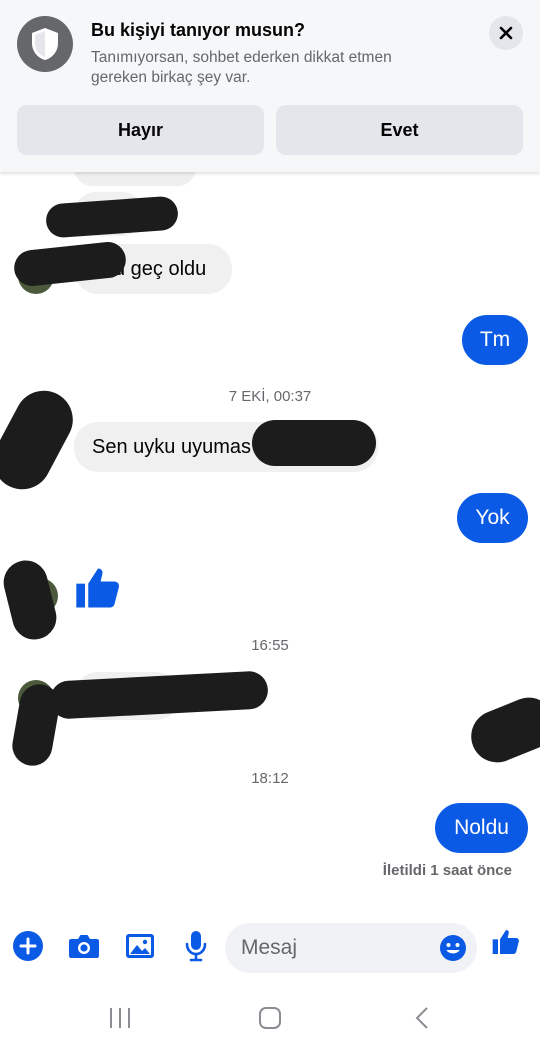 This screenshot has height=1050, width=540. What do you see at coordinates (196, 946) in the screenshot?
I see `microphone-icon` at bounding box center [196, 946].